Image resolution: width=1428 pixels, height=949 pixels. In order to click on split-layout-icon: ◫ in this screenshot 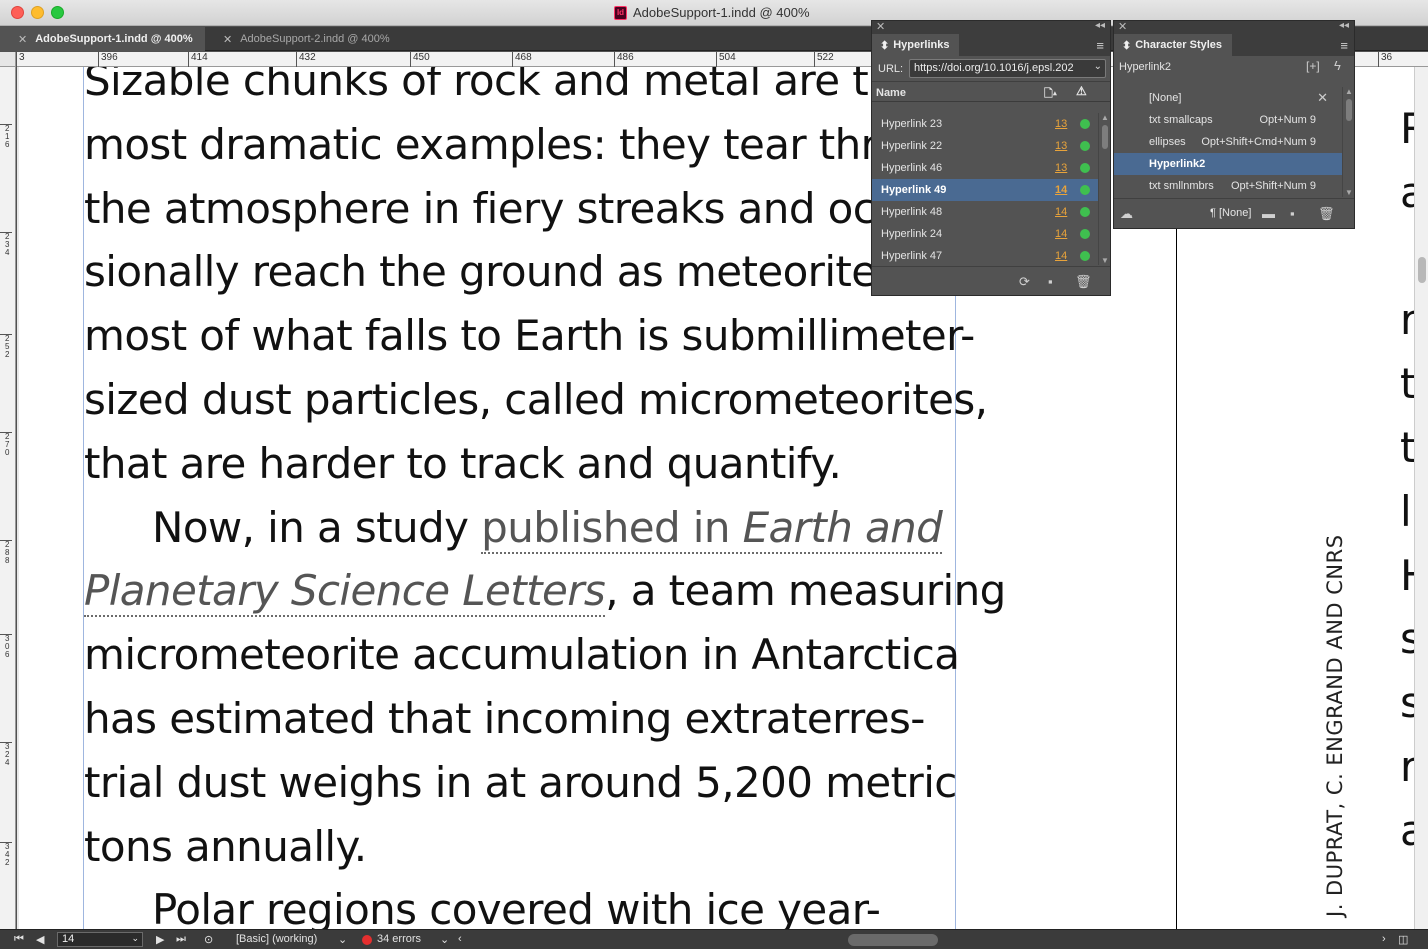, I will do `click(1403, 939)`.